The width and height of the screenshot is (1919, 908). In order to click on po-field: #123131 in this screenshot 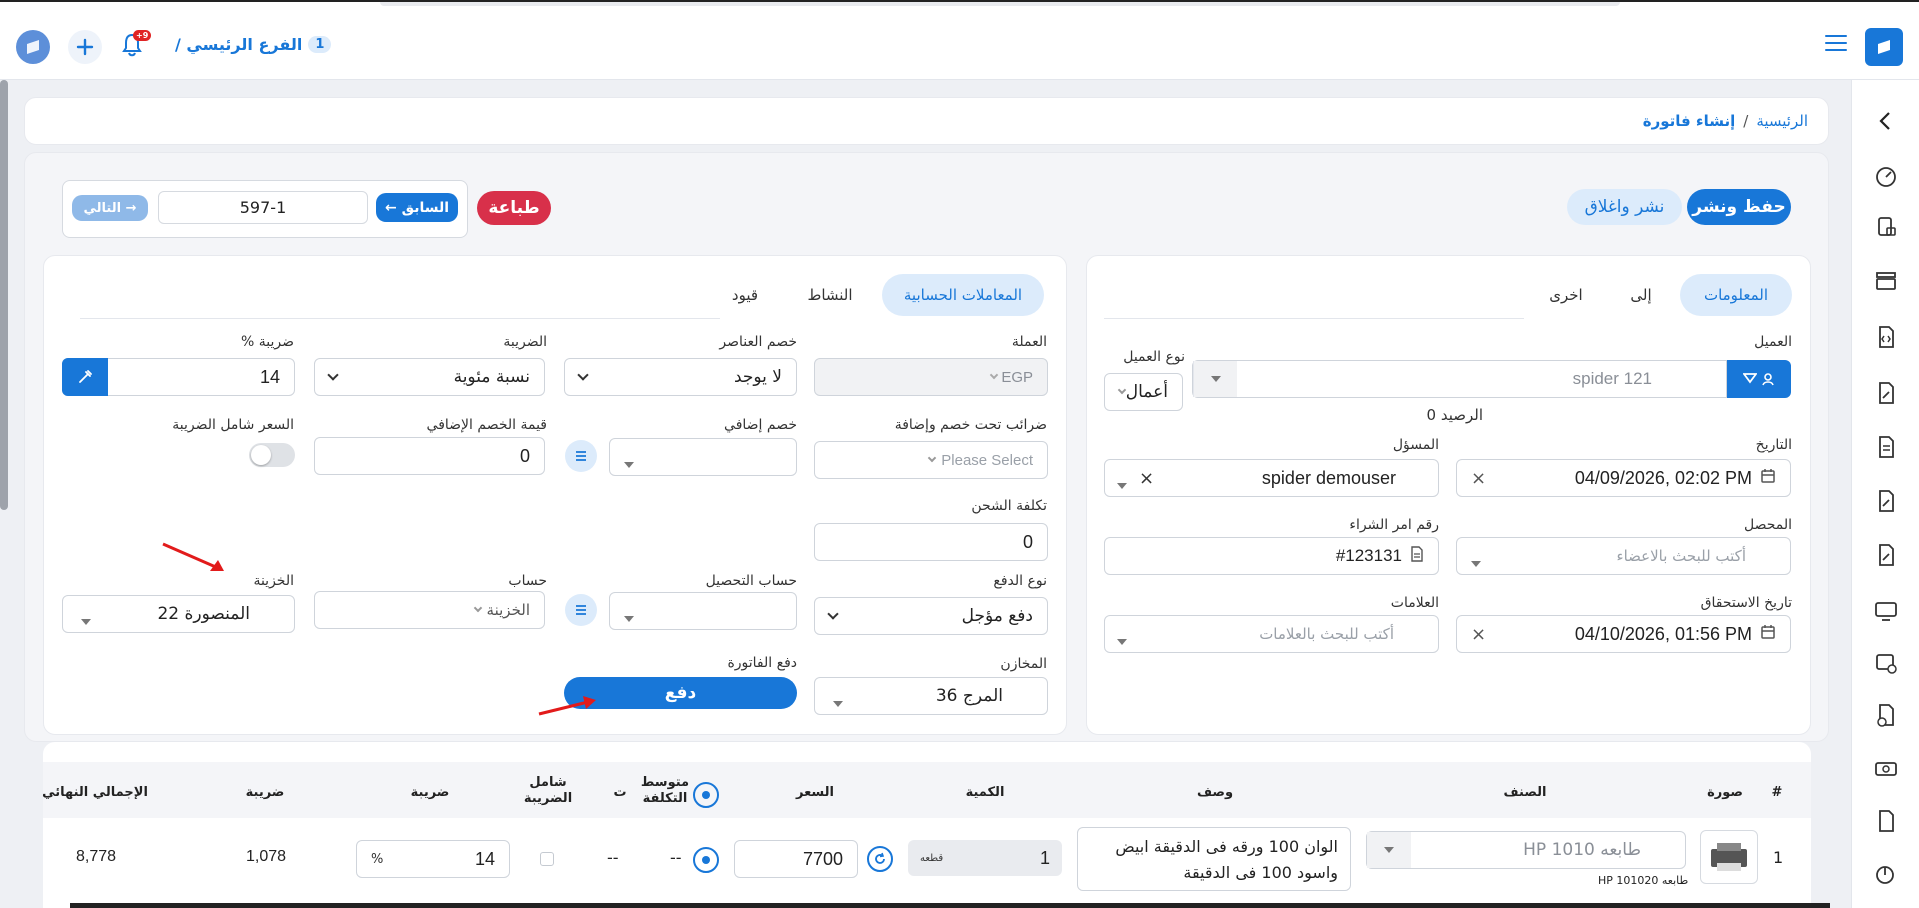, I will do `click(1271, 556)`.